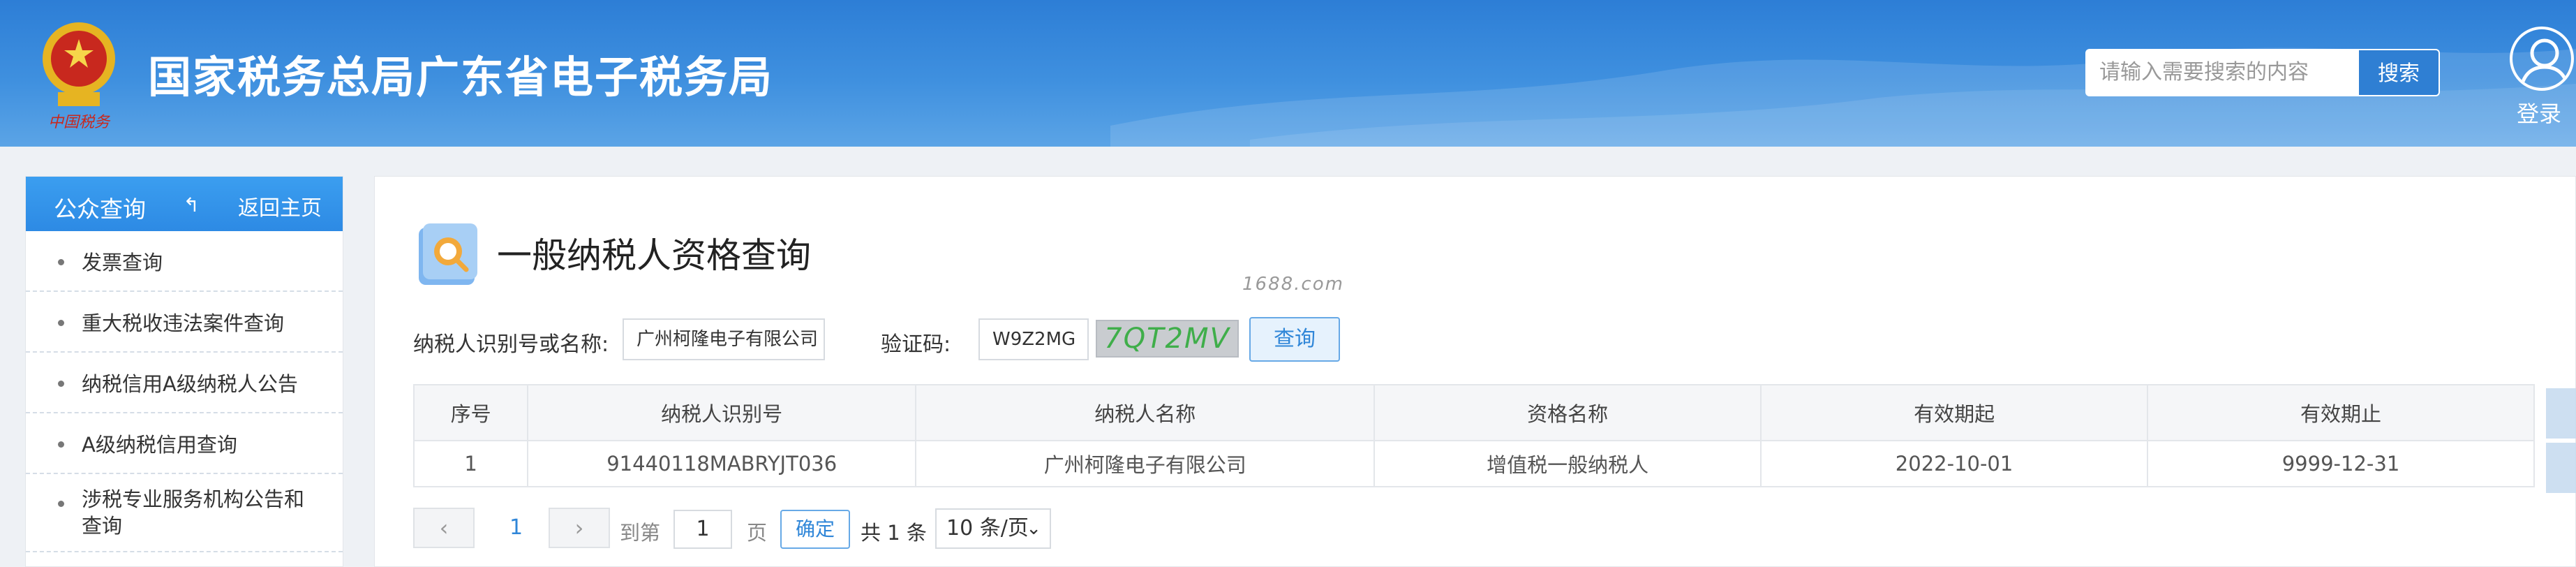  I want to click on query-button: 查询, so click(1294, 339).